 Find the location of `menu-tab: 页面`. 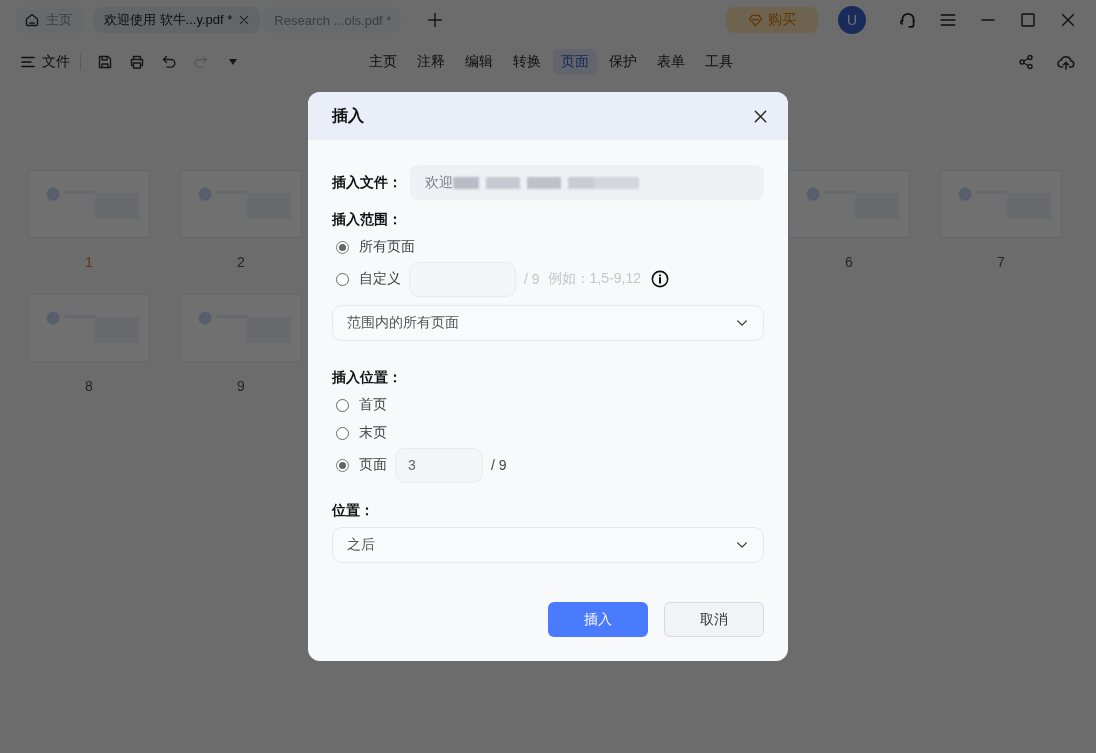

menu-tab: 页面 is located at coordinates (575, 62).